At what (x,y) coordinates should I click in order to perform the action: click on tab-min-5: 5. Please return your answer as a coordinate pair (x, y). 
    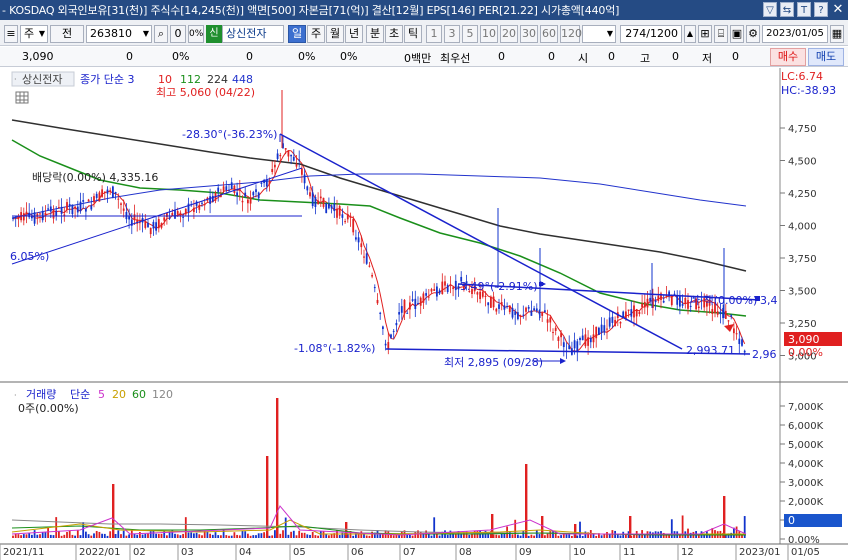
    Looking at the image, I should click on (470, 34).